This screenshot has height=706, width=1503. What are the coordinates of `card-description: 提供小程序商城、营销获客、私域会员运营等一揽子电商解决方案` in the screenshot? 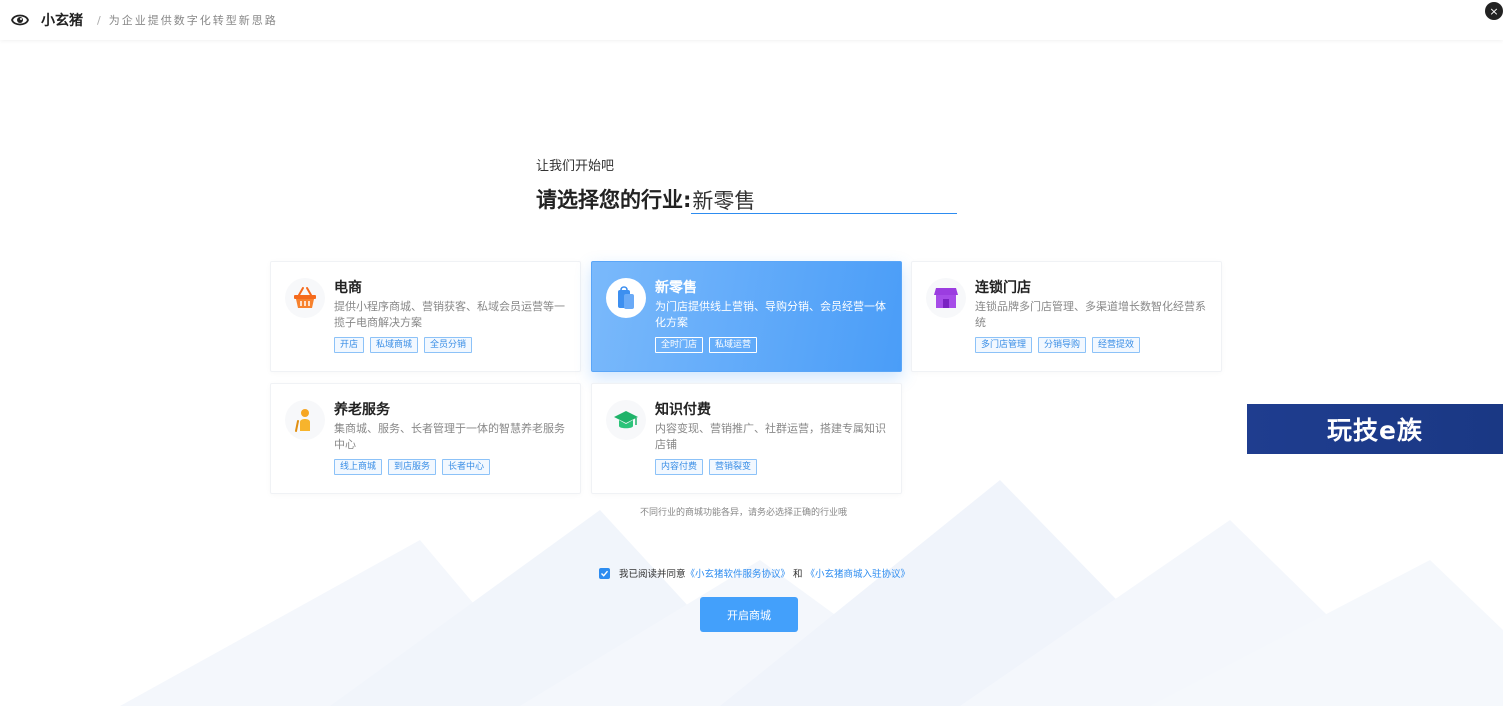 It's located at (449, 314).